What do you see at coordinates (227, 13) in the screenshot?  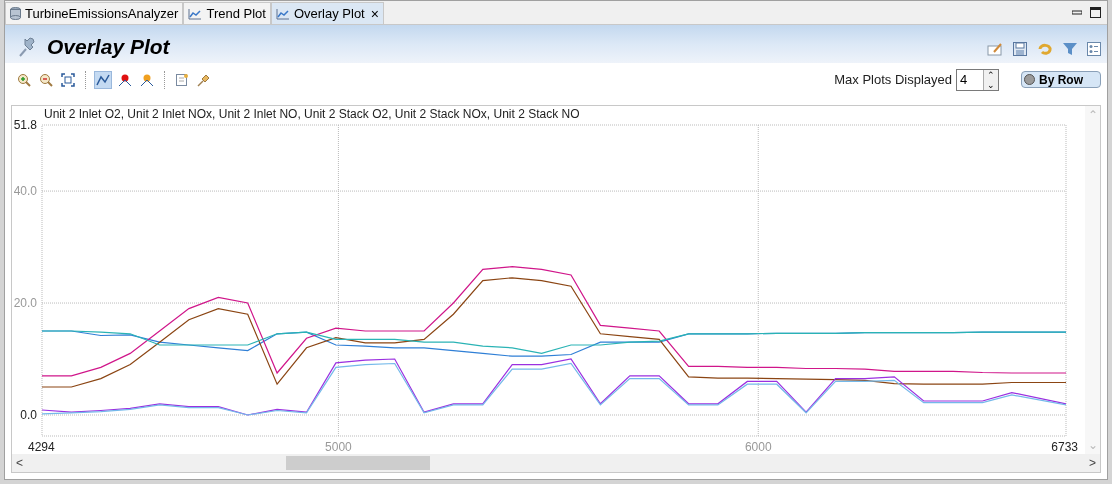 I see `tab: Trend Plot` at bounding box center [227, 13].